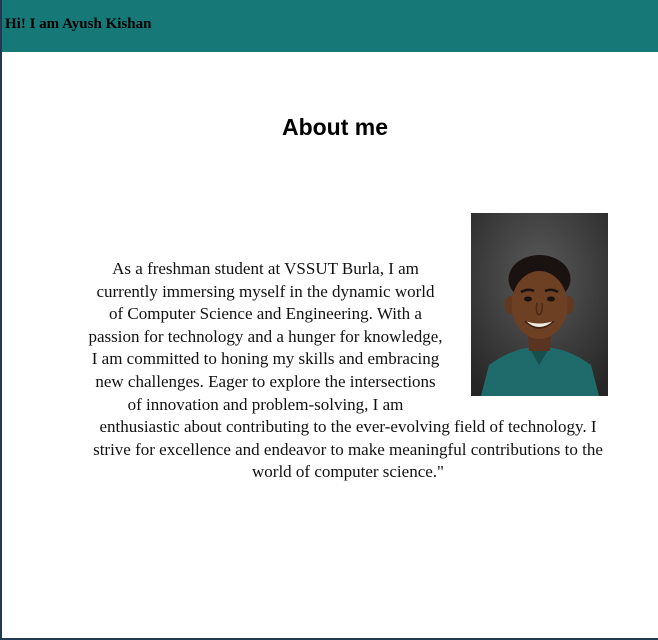  Describe the element at coordinates (335, 127) in the screenshot. I see `about-heading: About me` at that location.